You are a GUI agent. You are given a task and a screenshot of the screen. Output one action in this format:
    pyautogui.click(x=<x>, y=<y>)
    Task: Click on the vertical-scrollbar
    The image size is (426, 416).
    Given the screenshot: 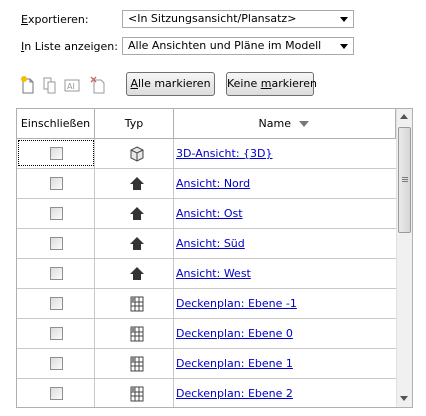 What is the action you would take?
    pyautogui.click(x=404, y=258)
    